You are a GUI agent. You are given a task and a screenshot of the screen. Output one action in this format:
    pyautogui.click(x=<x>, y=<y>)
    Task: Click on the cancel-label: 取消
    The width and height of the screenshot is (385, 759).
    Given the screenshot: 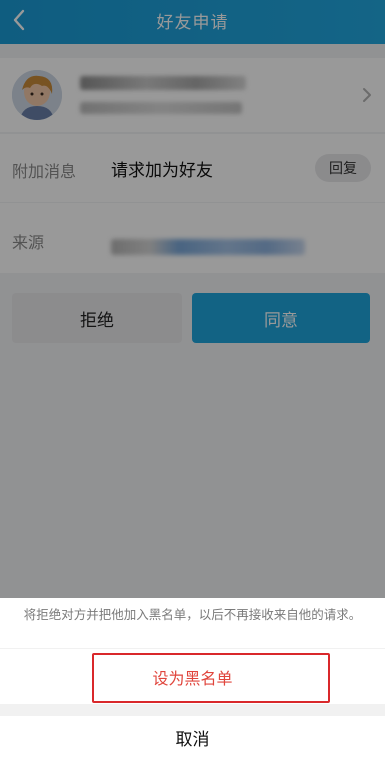 What is the action you would take?
    pyautogui.click(x=192, y=740)
    